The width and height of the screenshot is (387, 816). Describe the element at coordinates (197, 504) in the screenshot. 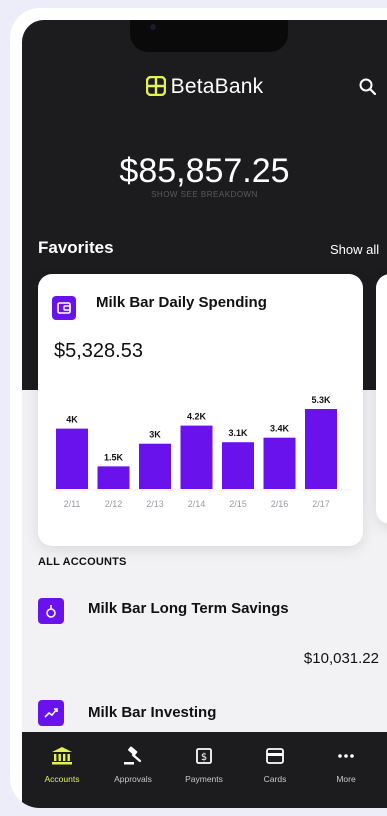

I see `chart-x-tick-label: 2/14` at that location.